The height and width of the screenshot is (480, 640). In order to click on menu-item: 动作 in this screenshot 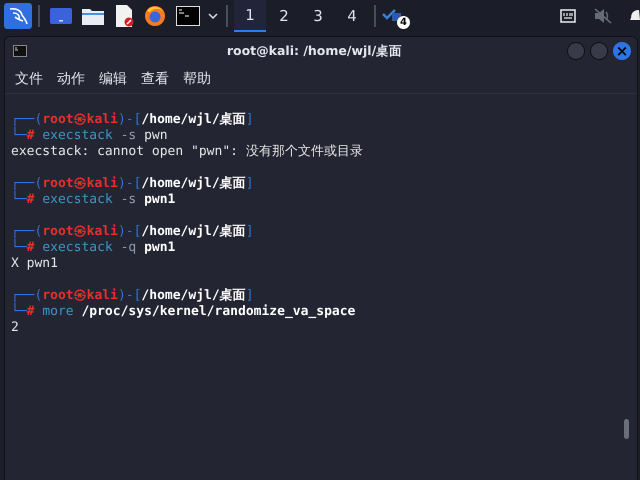, I will do `click(71, 79)`.